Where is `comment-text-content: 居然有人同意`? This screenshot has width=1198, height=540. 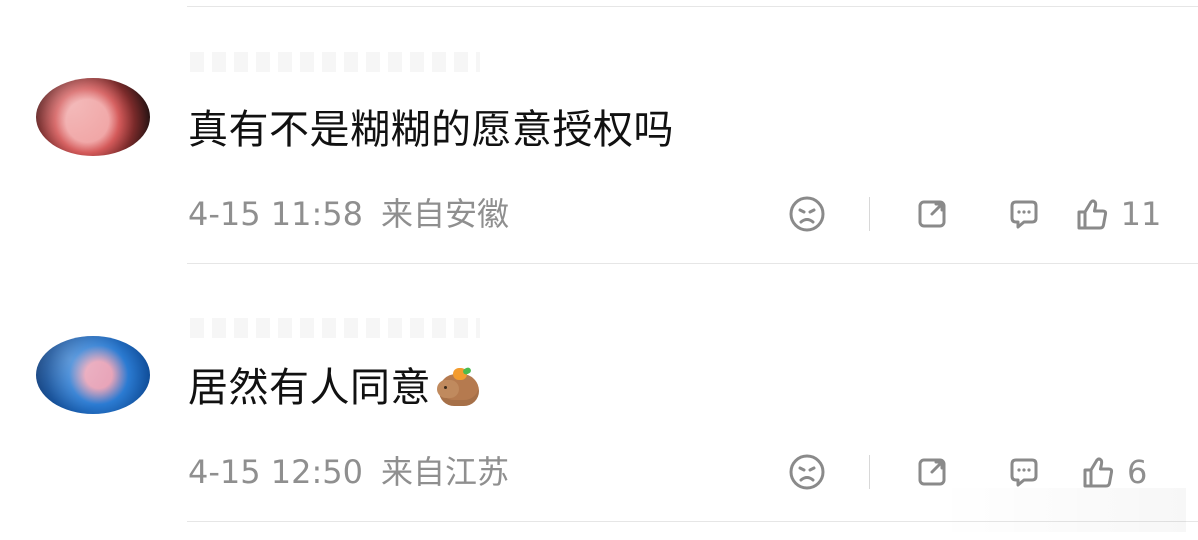
comment-text-content: 居然有人同意 is located at coordinates (309, 388).